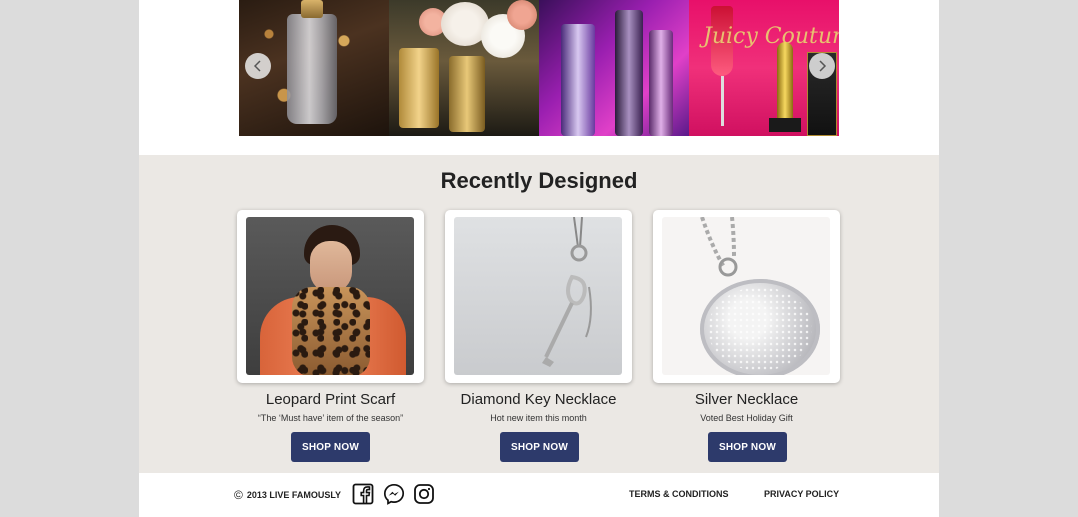 The width and height of the screenshot is (1078, 517). Describe the element at coordinates (238, 495) in the screenshot. I see `copyright-icon: ©` at that location.